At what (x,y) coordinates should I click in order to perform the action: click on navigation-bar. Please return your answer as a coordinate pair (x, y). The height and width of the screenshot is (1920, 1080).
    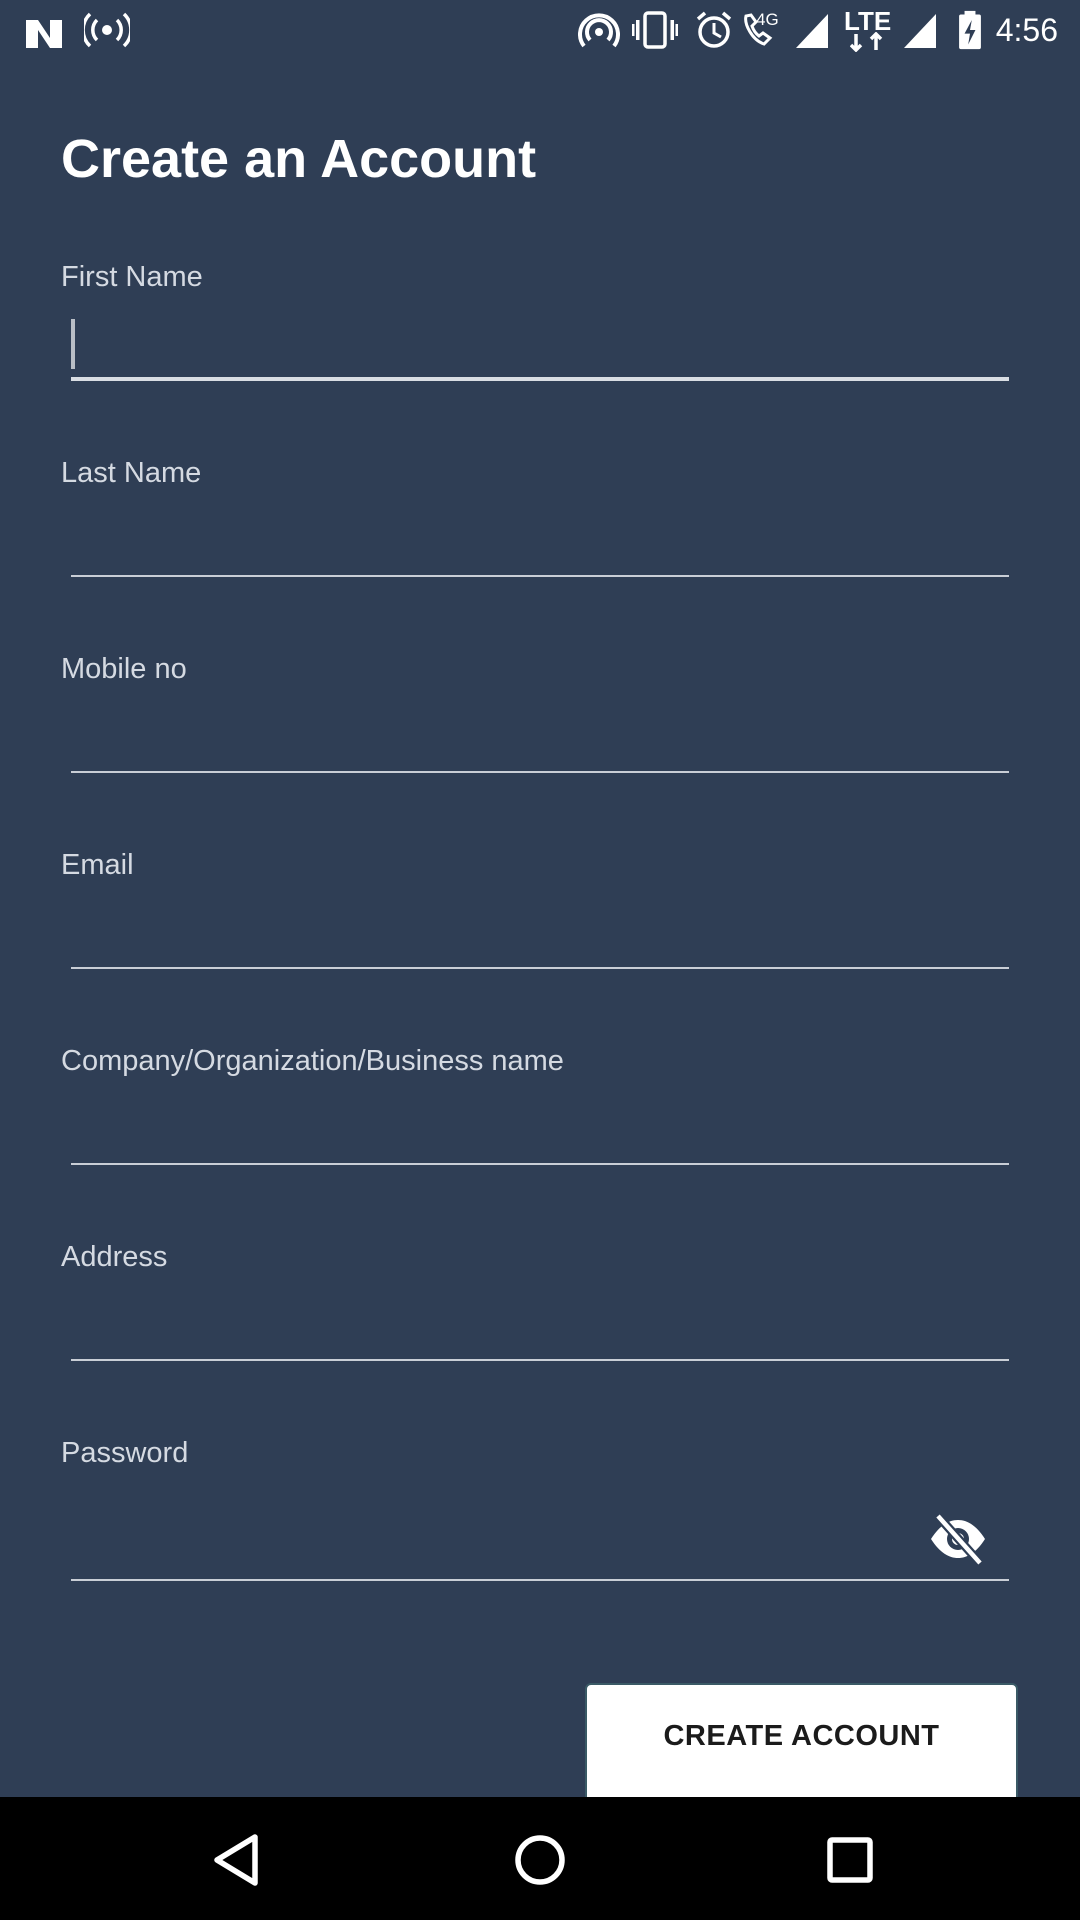
    Looking at the image, I should click on (540, 1858).